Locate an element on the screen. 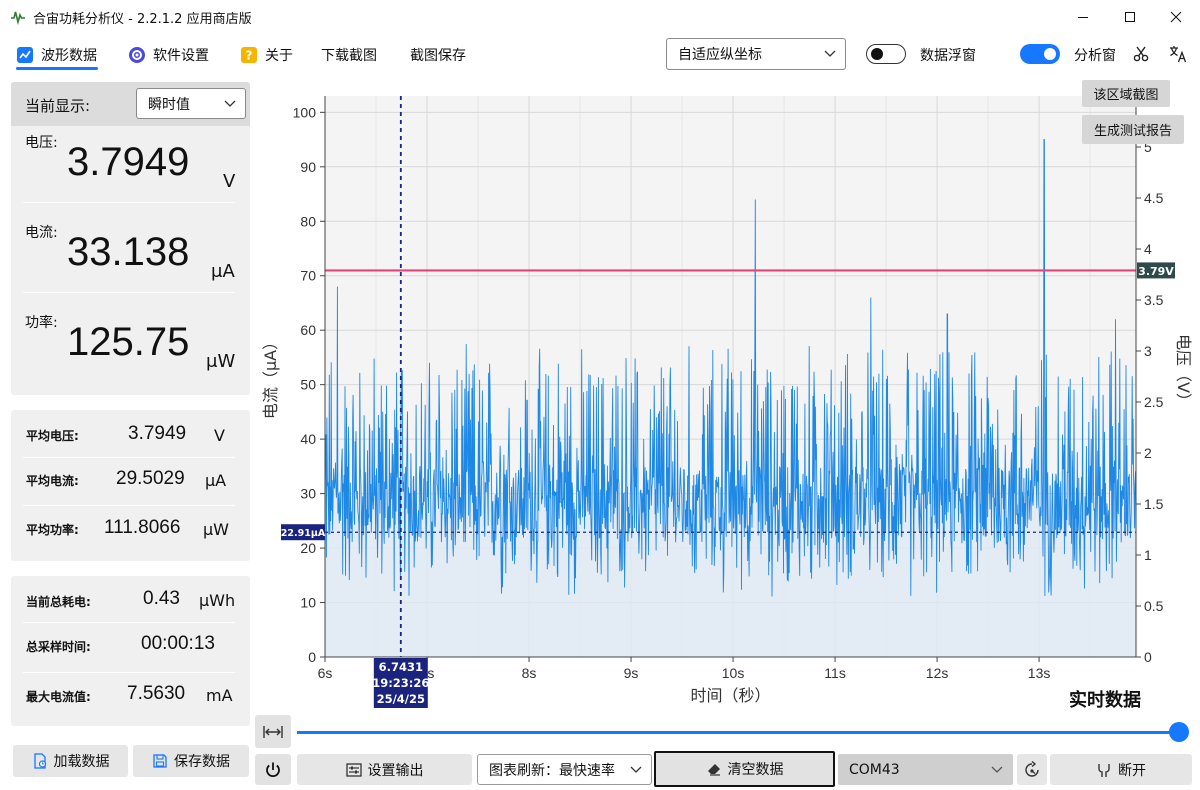 Image resolution: width=1200 pixels, height=790 pixels. minimize-button is located at coordinates (1083, 17).